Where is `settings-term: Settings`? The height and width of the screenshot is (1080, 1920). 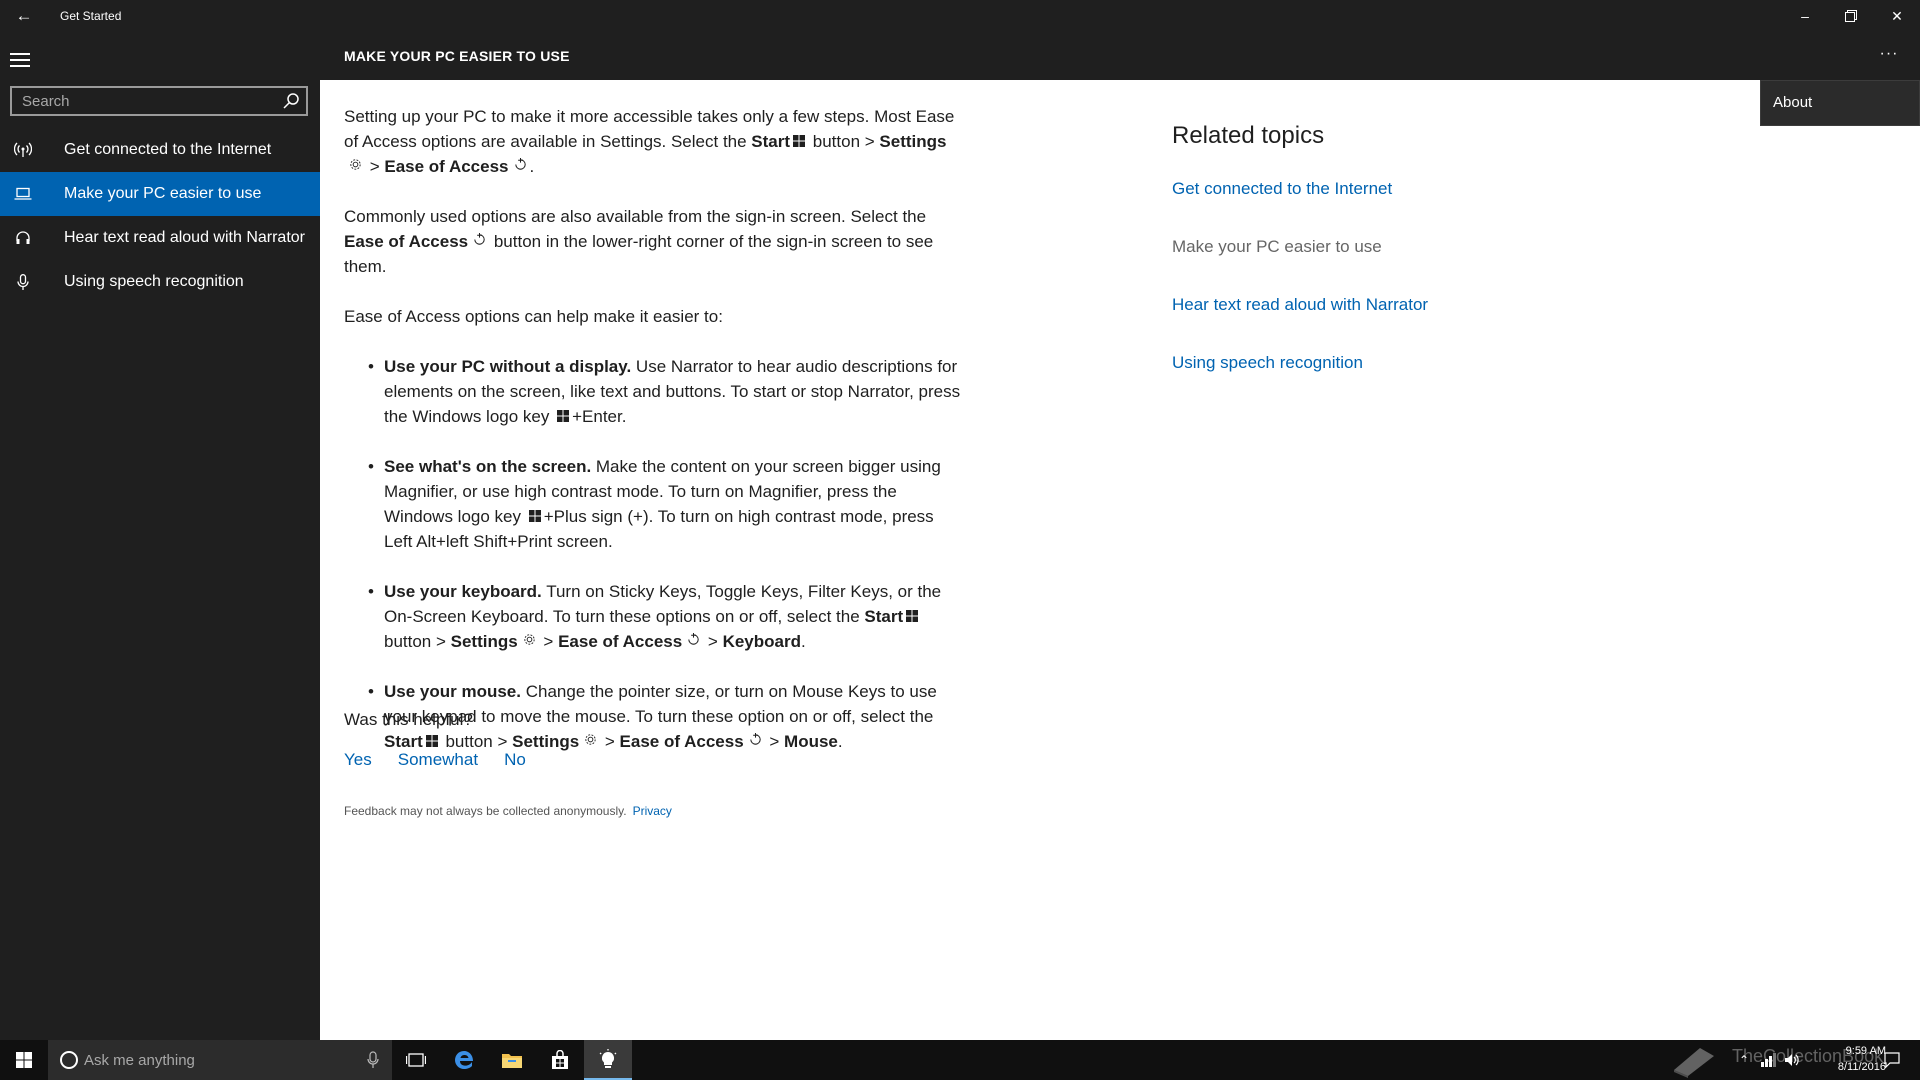
settings-term: Settings is located at coordinates (913, 141).